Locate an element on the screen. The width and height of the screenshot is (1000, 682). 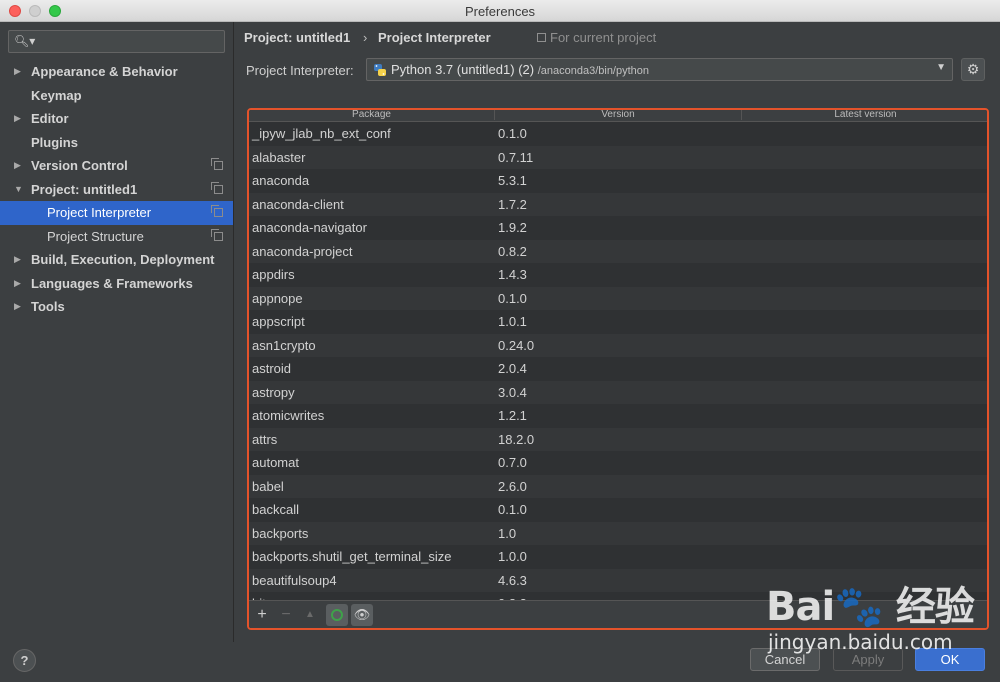
package-name-cell: backports is located at coordinates (280, 533).